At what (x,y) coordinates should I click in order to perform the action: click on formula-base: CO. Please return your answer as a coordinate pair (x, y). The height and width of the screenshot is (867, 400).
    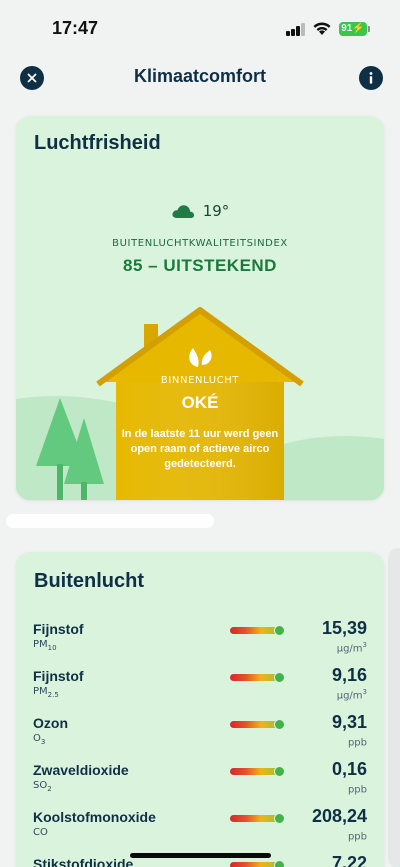
    Looking at the image, I should click on (40, 832).